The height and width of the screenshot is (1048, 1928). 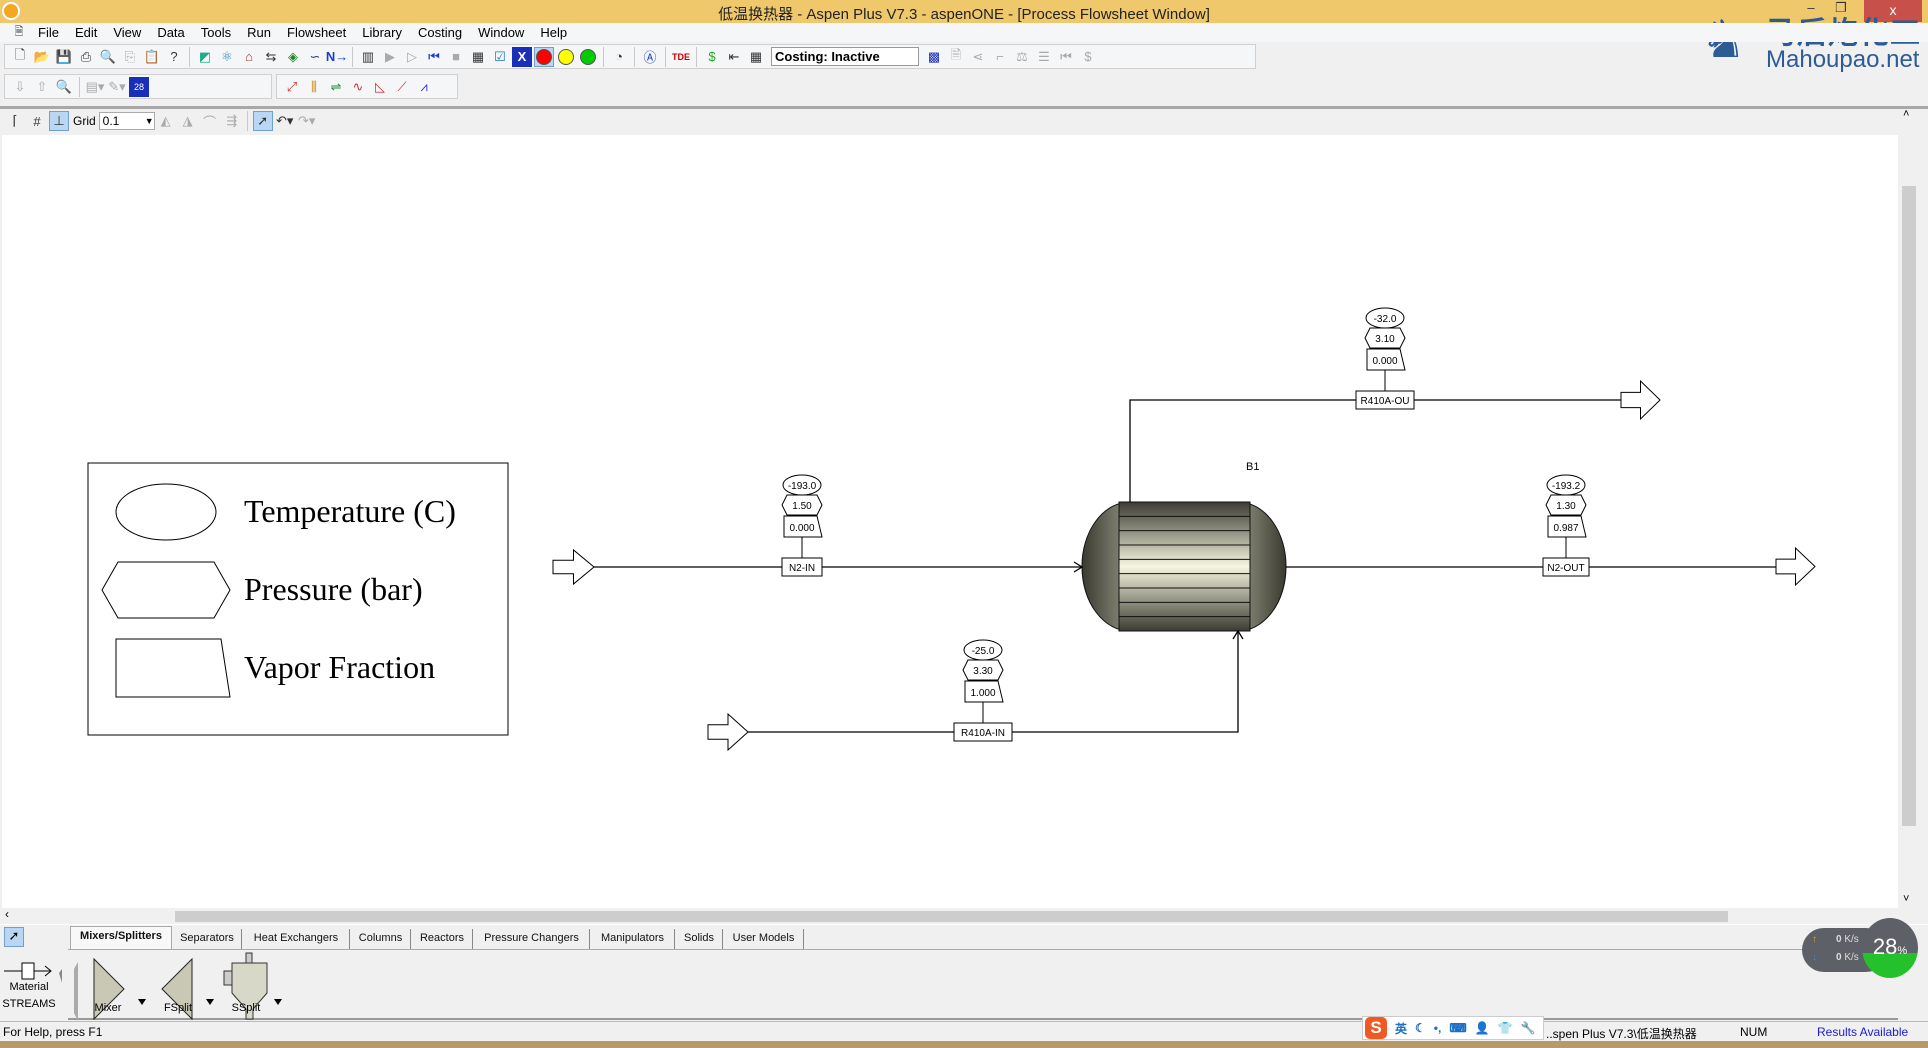 I want to click on pressure-value: 1.30, so click(x=1566, y=506).